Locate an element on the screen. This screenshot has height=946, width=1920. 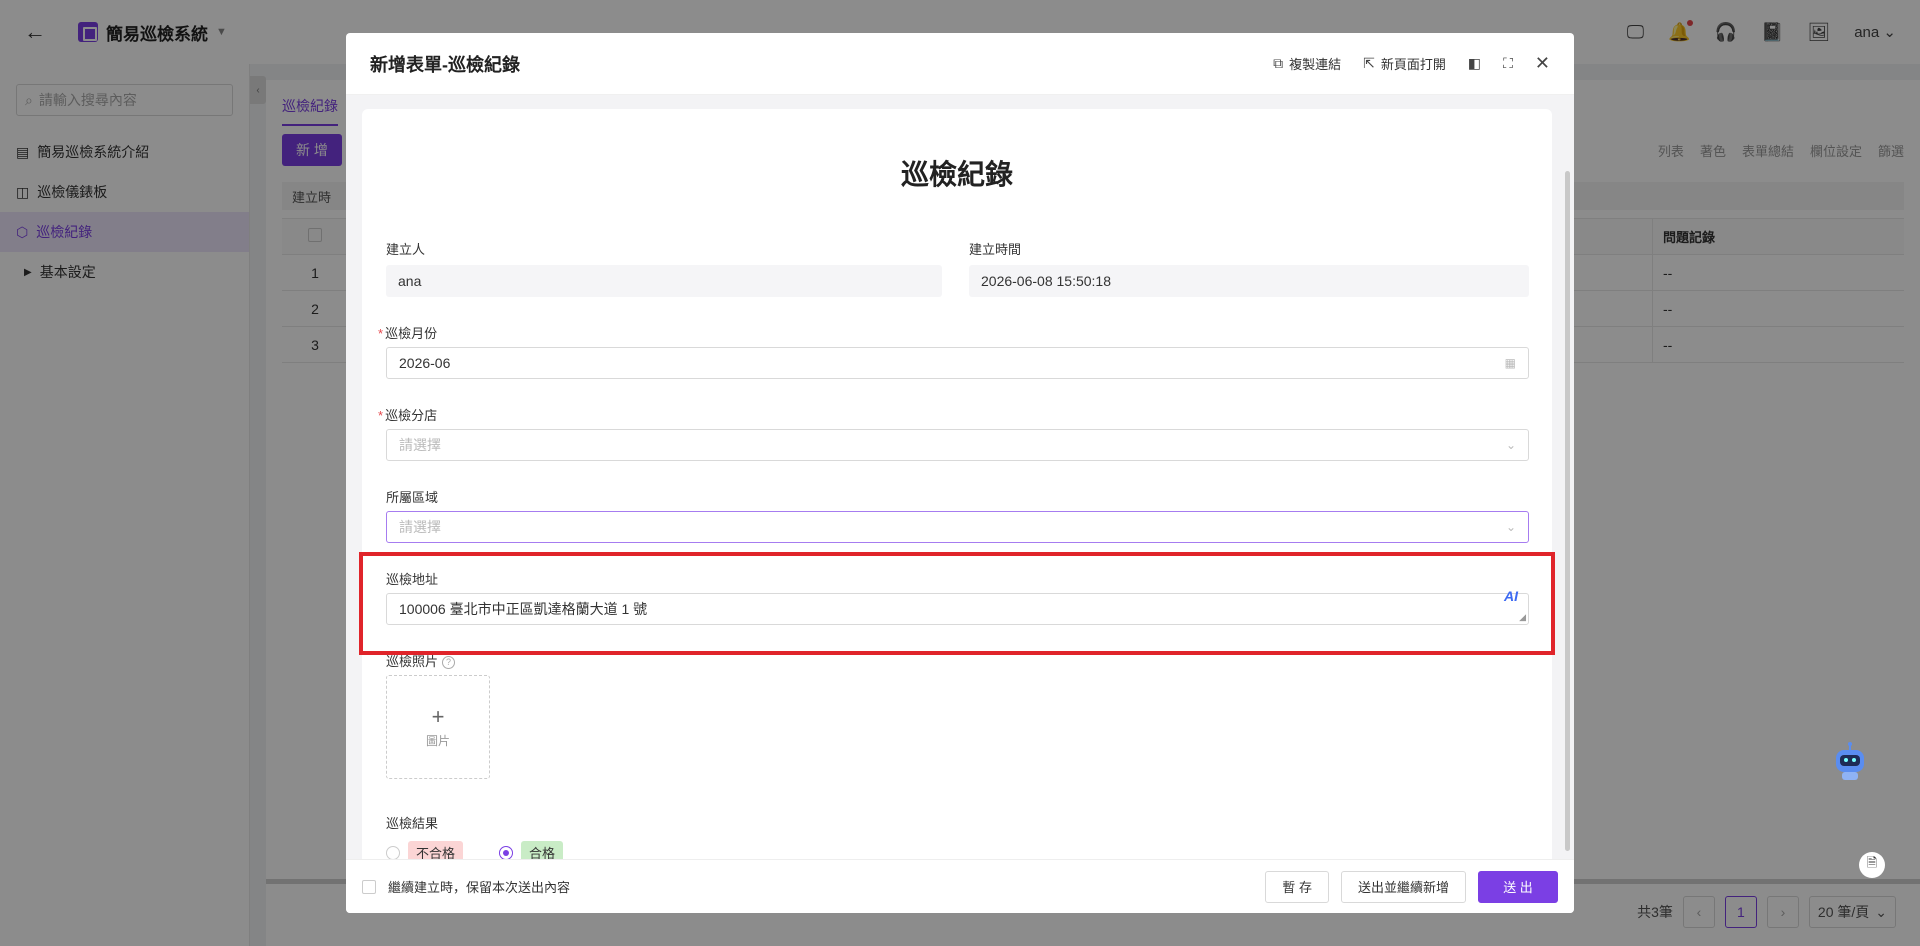
copy-icon: ⧉ is located at coordinates (1278, 63).